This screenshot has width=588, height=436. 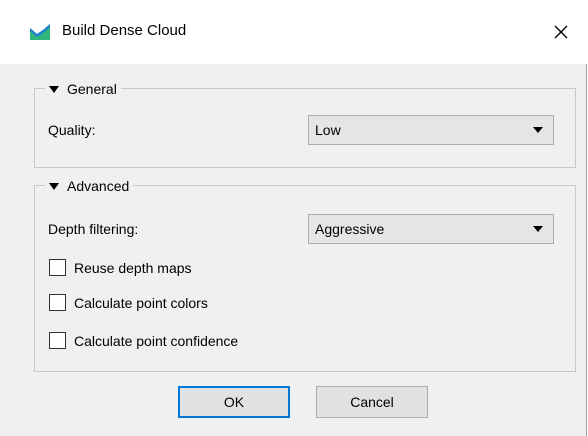 What do you see at coordinates (72, 130) in the screenshot?
I see `quality-label: Quality:` at bounding box center [72, 130].